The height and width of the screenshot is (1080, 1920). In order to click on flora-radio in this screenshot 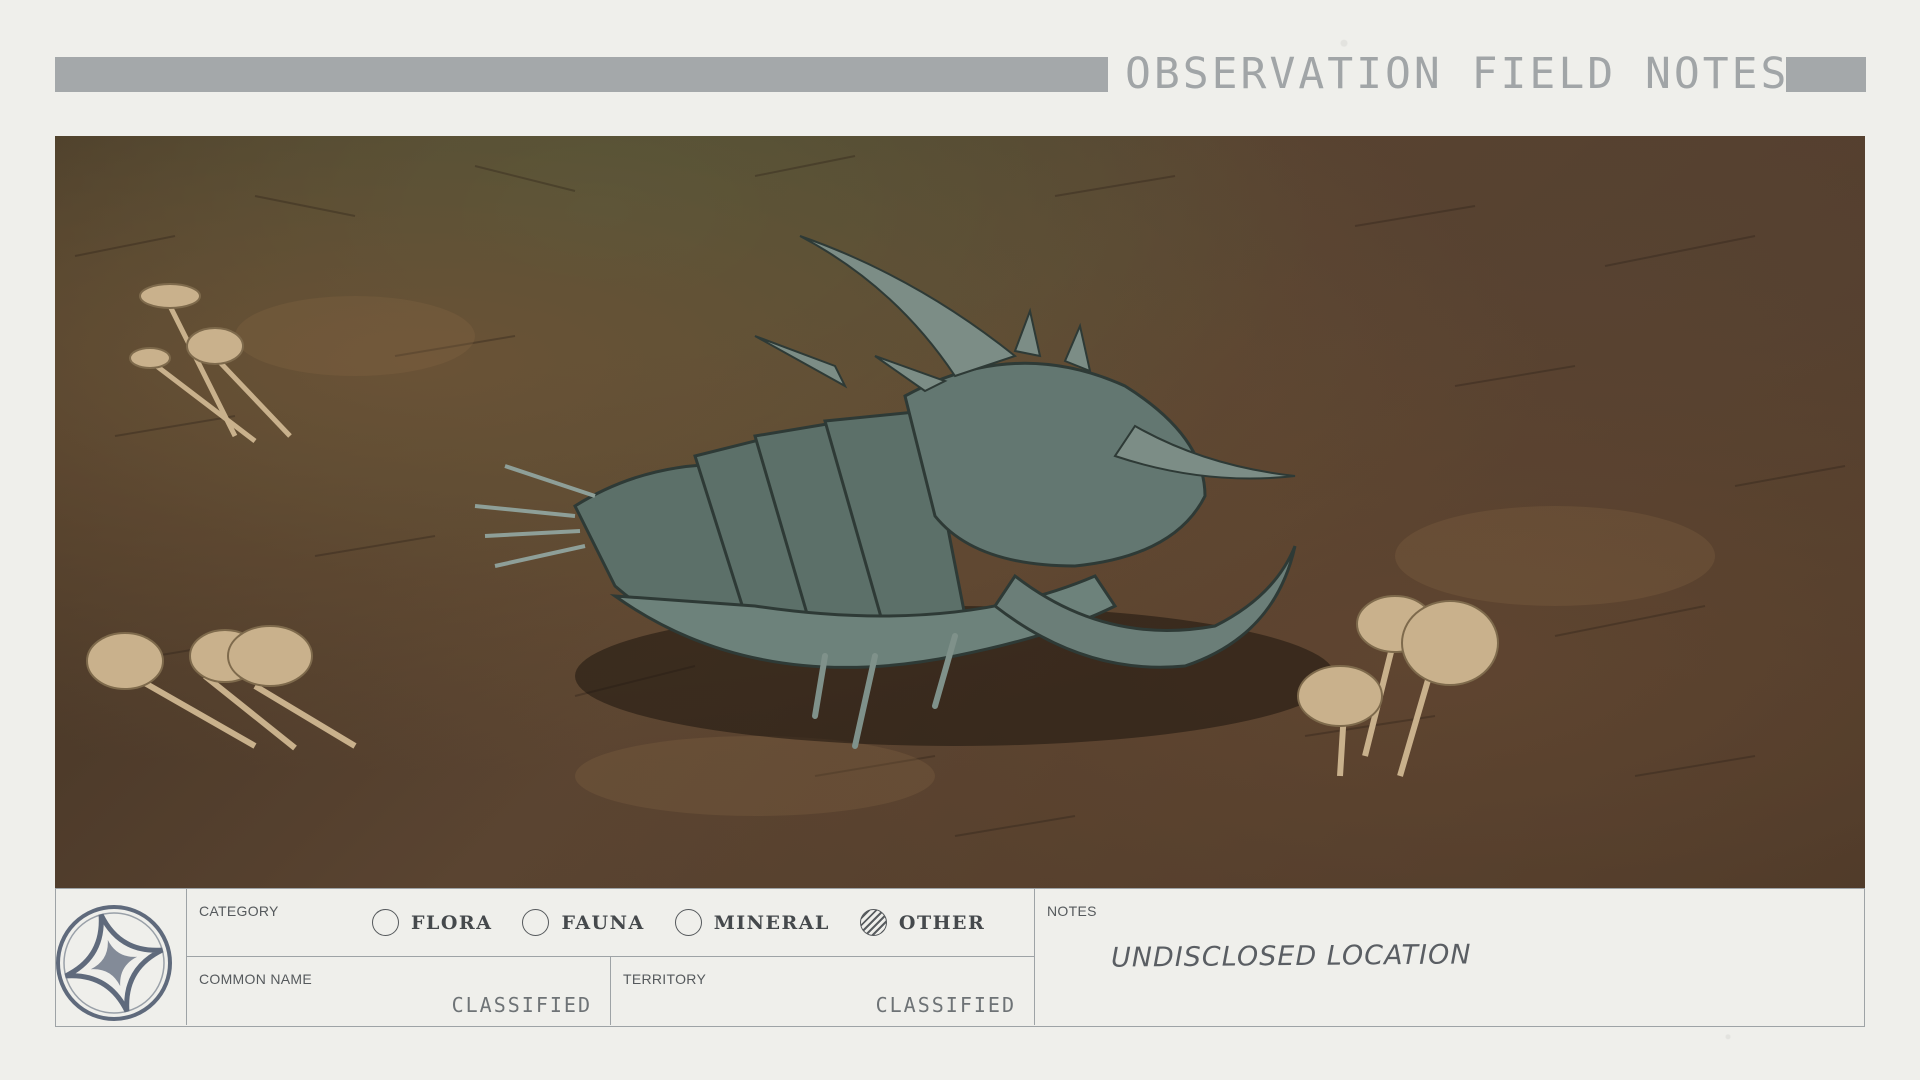, I will do `click(385, 922)`.